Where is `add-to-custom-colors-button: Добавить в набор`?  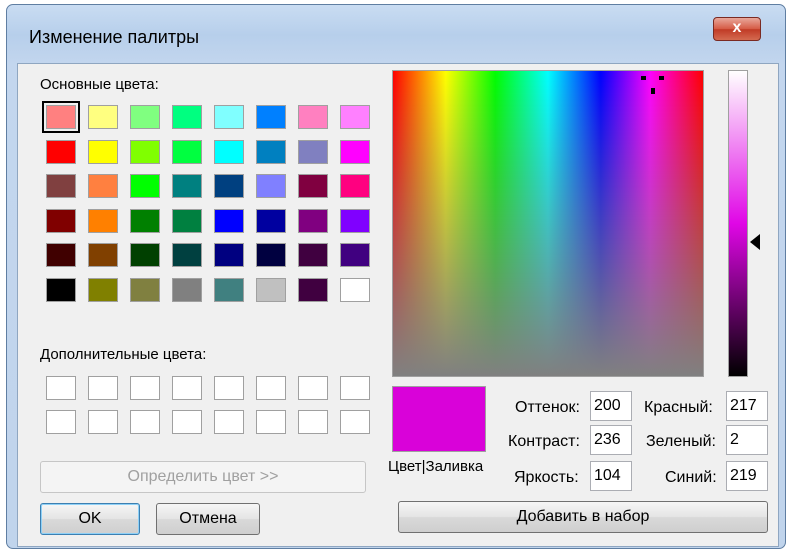 add-to-custom-colors-button: Добавить в набор is located at coordinates (583, 517).